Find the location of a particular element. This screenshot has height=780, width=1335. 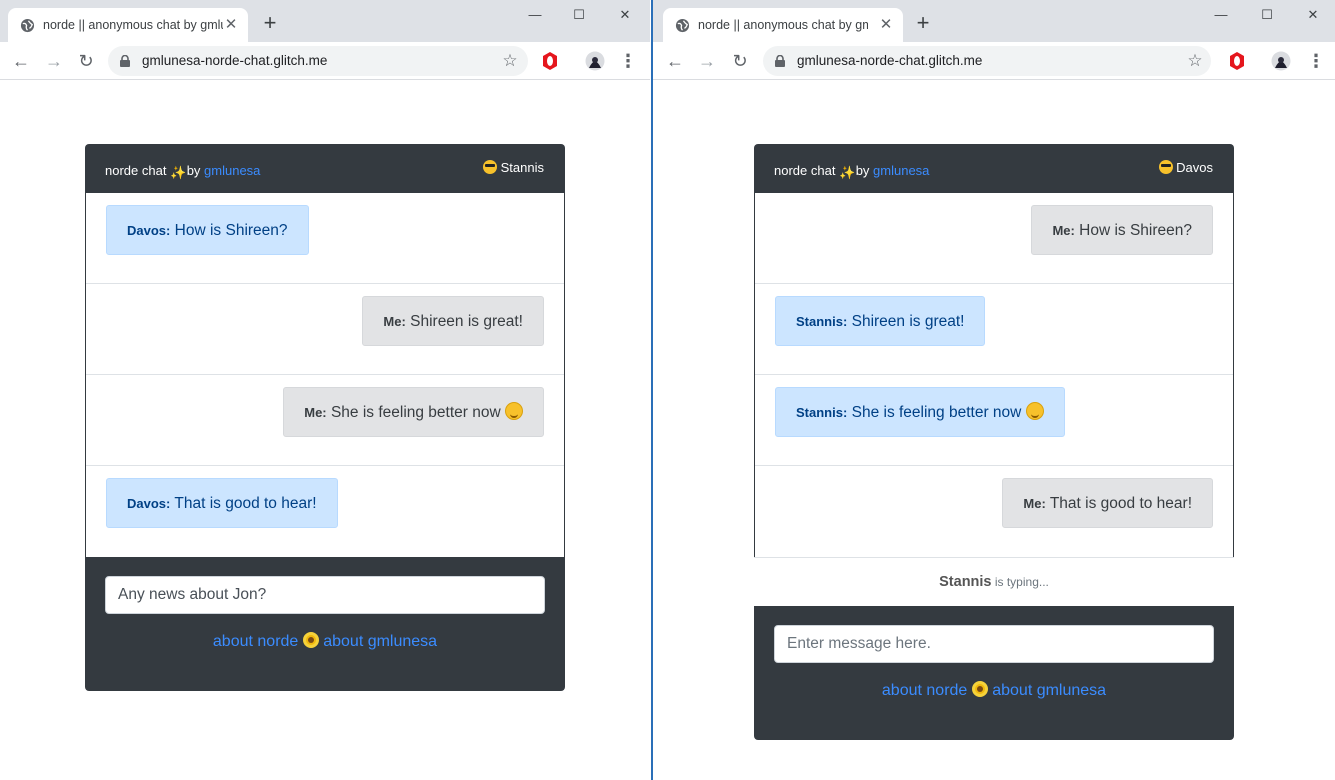

current-user-name: Stannis is located at coordinates (522, 167).